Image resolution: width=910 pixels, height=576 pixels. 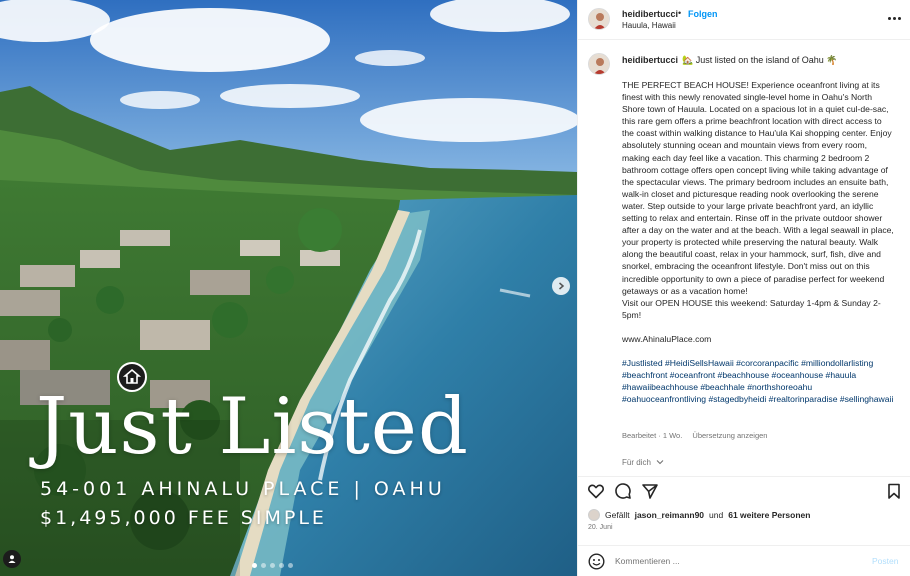 I want to click on user-tag-icon, so click(x=12, y=559).